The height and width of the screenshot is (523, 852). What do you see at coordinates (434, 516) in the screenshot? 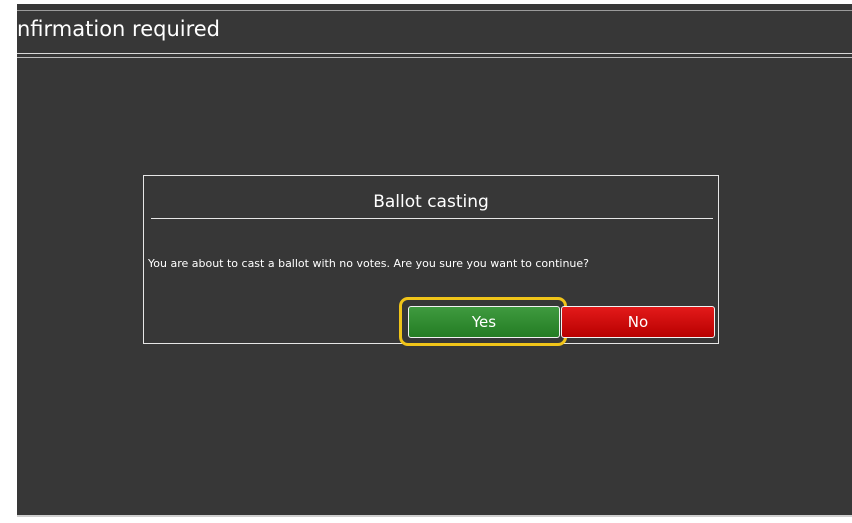
I see `bottom-divider` at bounding box center [434, 516].